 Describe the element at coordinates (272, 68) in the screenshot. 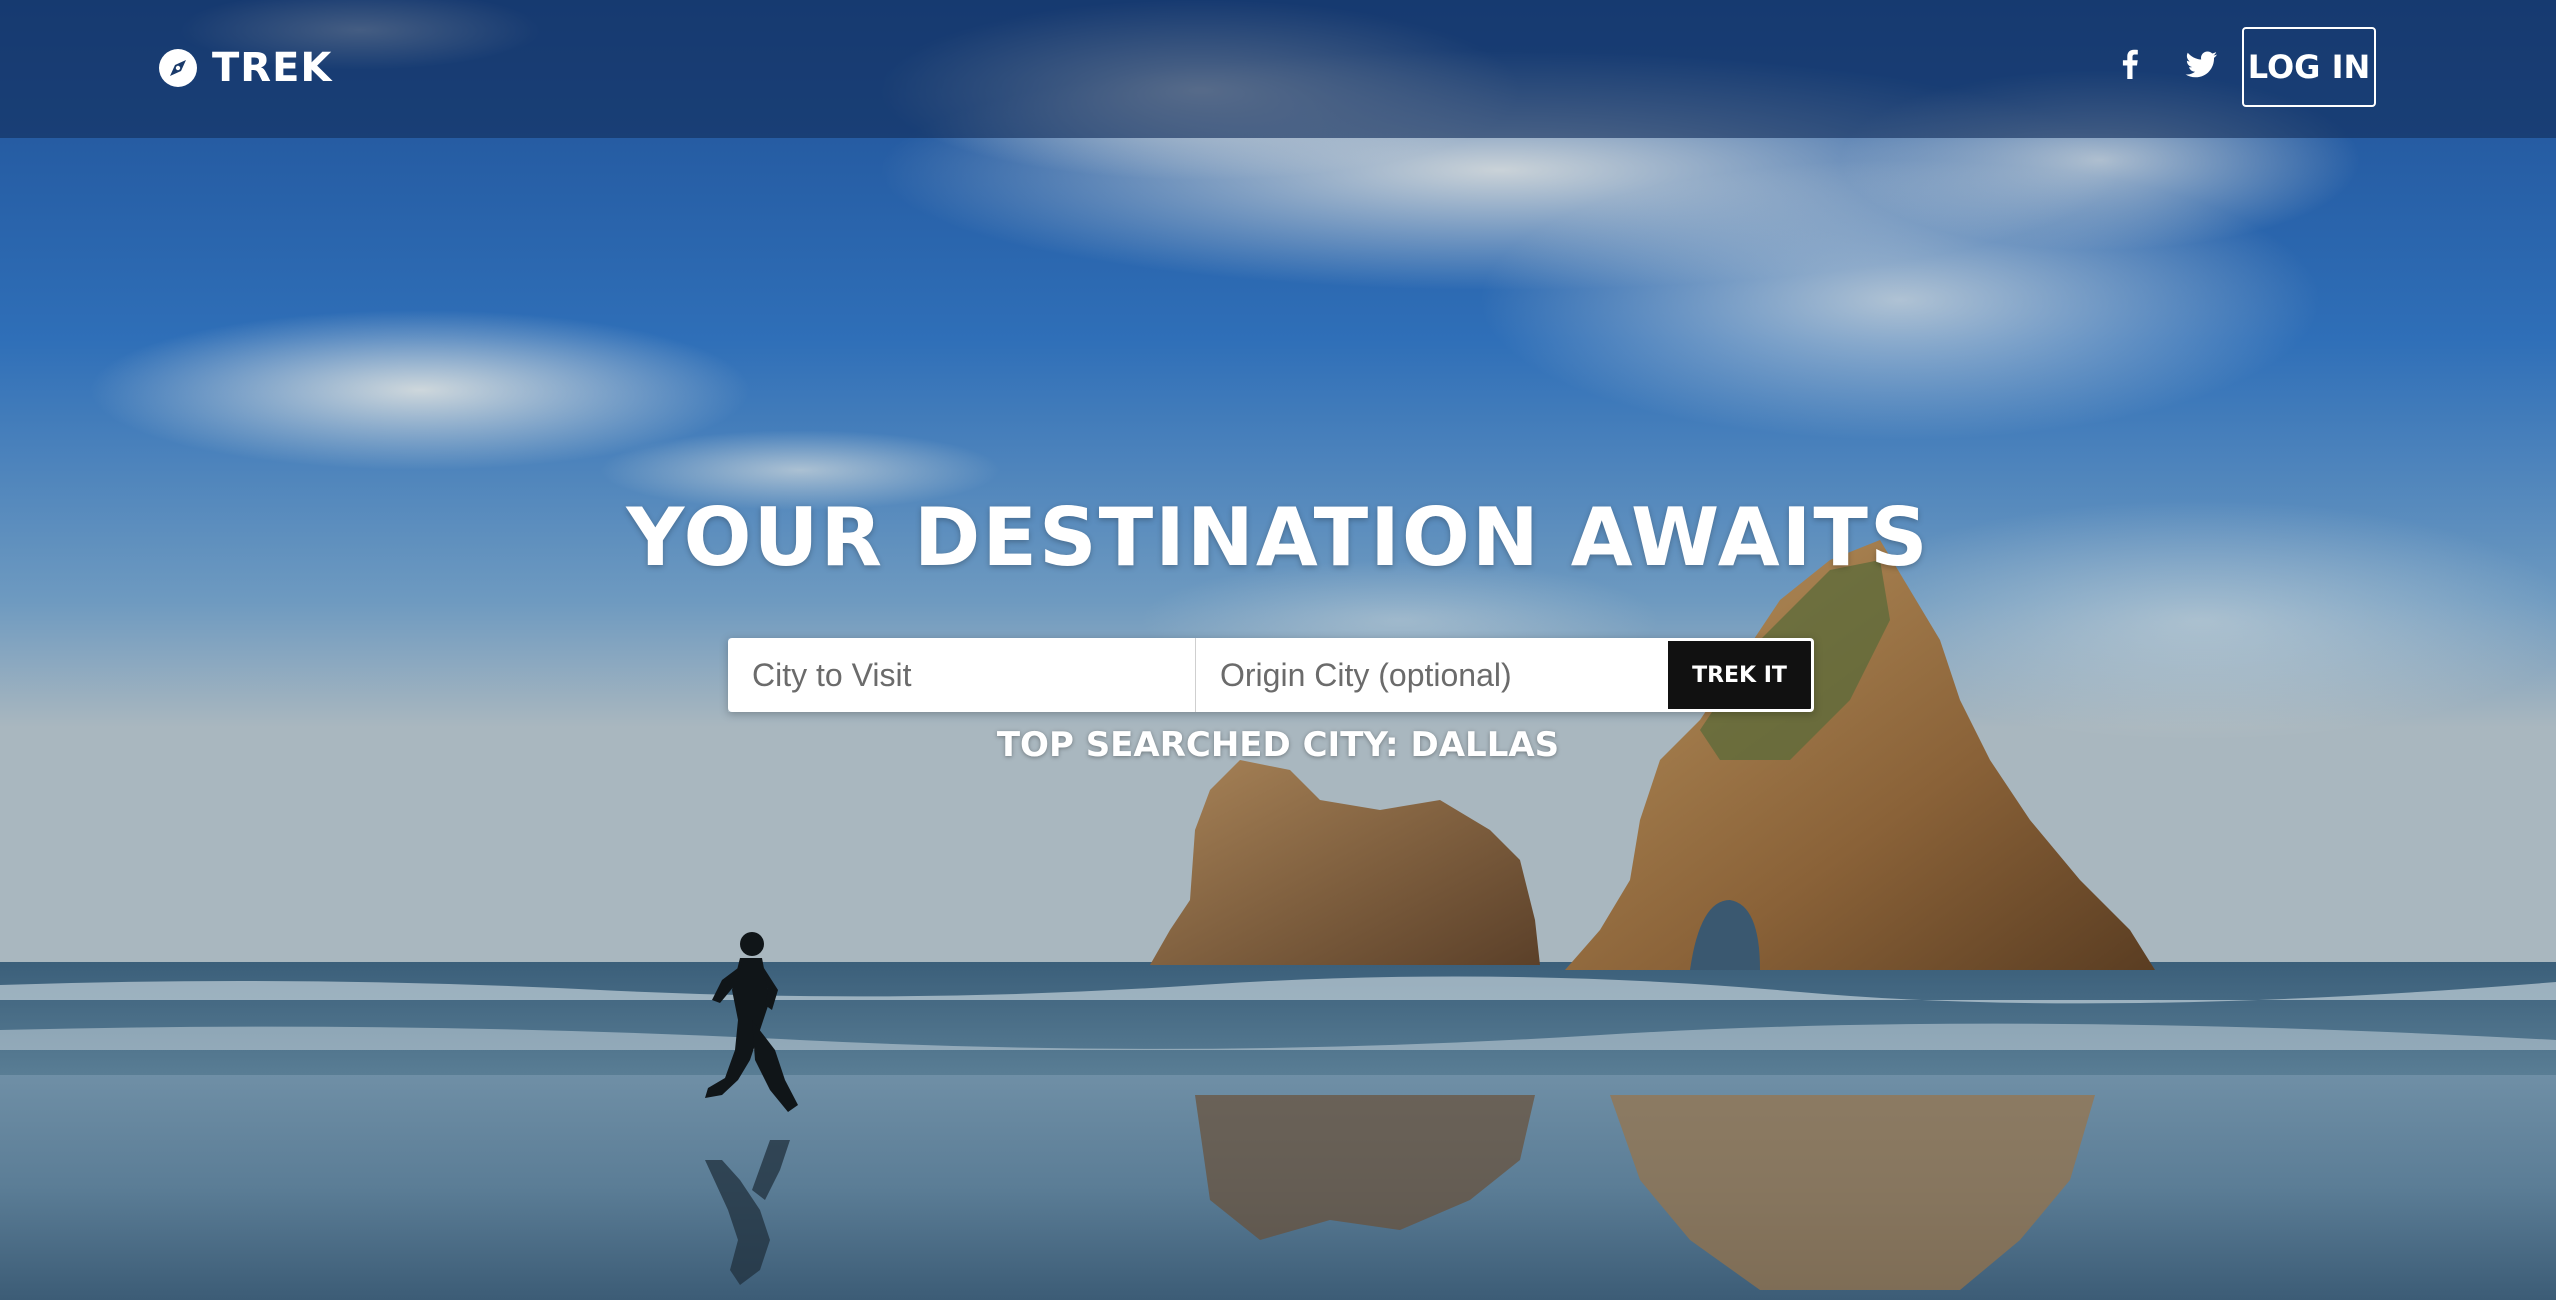

I see `brand-name: TREK` at that location.